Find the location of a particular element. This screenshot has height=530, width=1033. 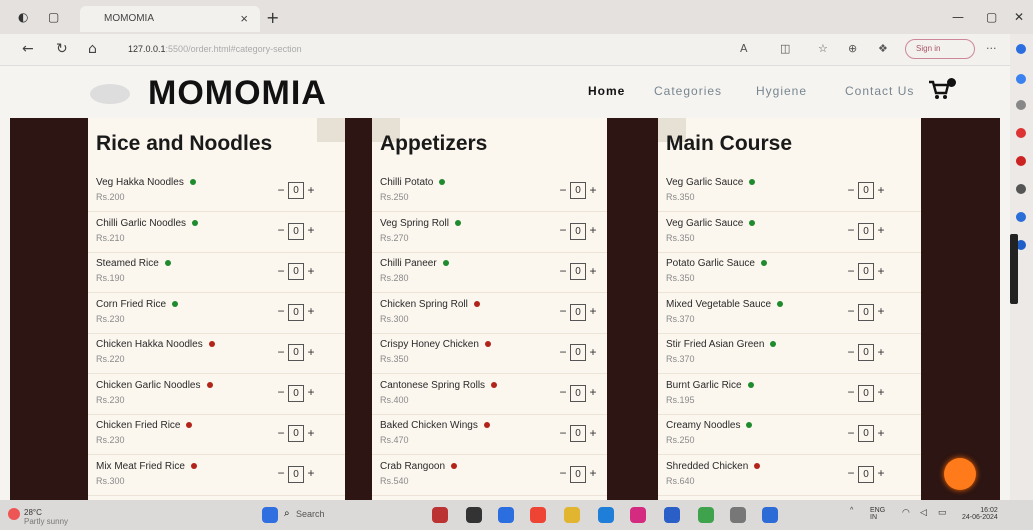

close-window-icon: ✕ is located at coordinates (1019, 17).